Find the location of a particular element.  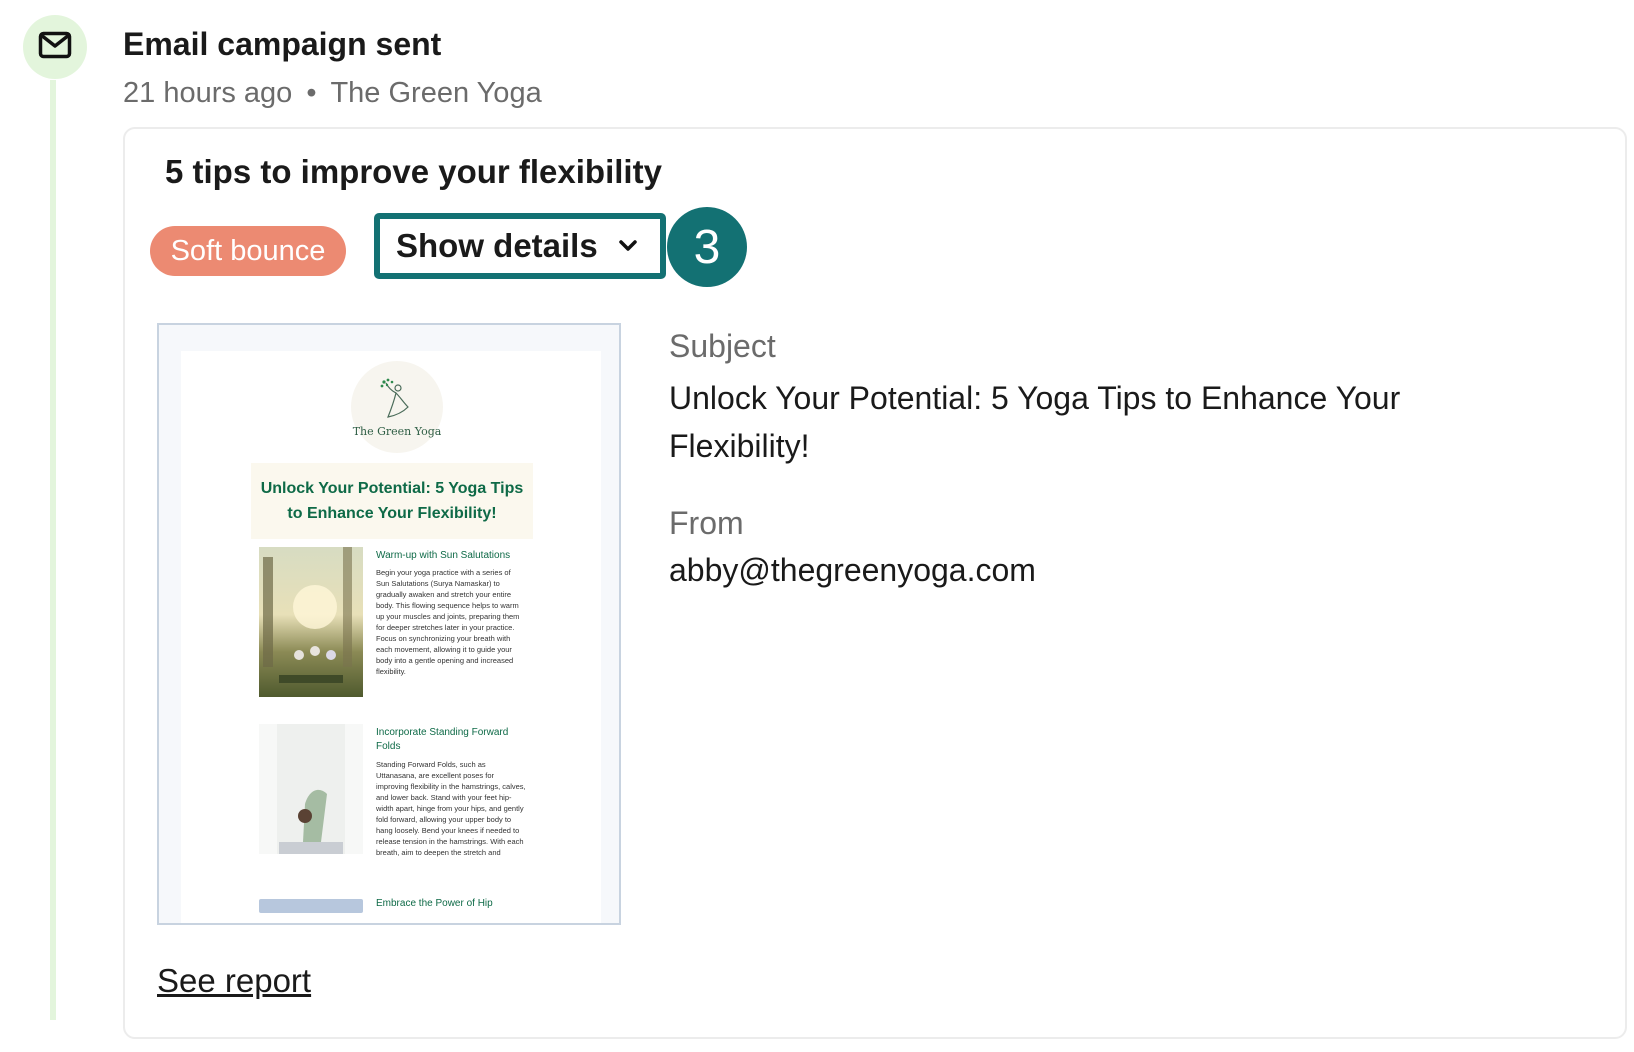

show-details-label: Show details is located at coordinates (497, 245).